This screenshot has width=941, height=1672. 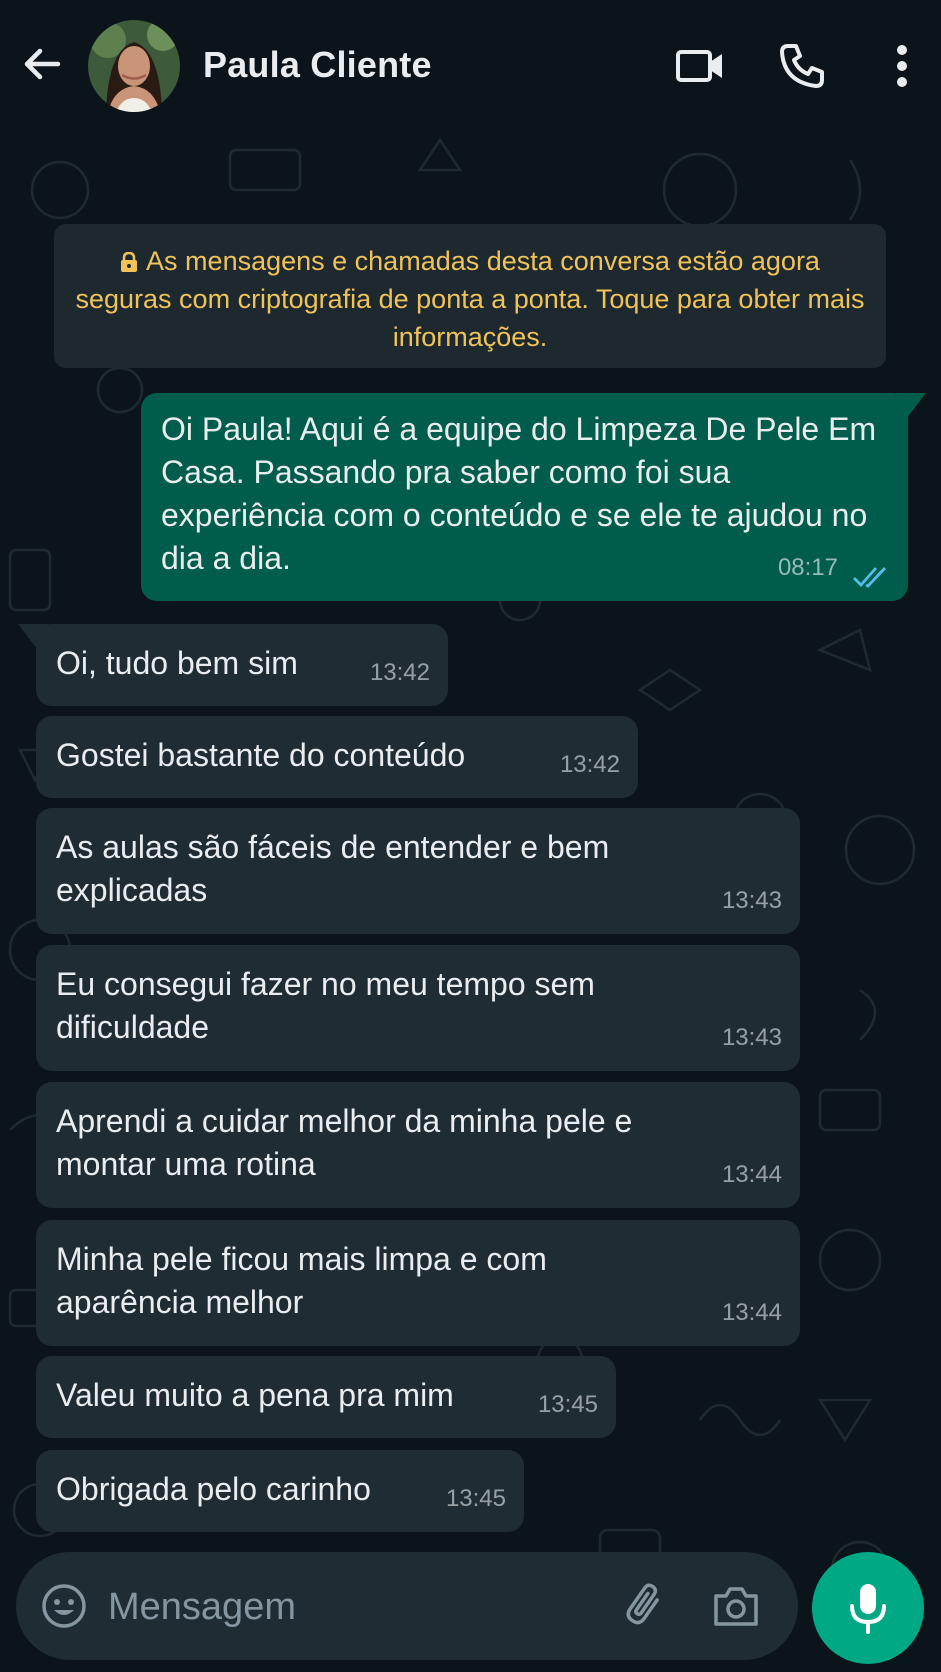 I want to click on message-text: Obrigada pelo carinho, so click(x=213, y=1489).